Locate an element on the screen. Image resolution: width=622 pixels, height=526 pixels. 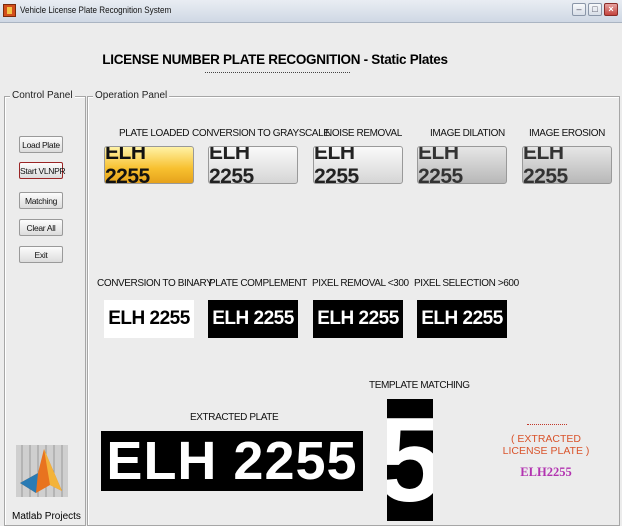
erosion-plate-image: ELH 2255 is located at coordinates (567, 165).